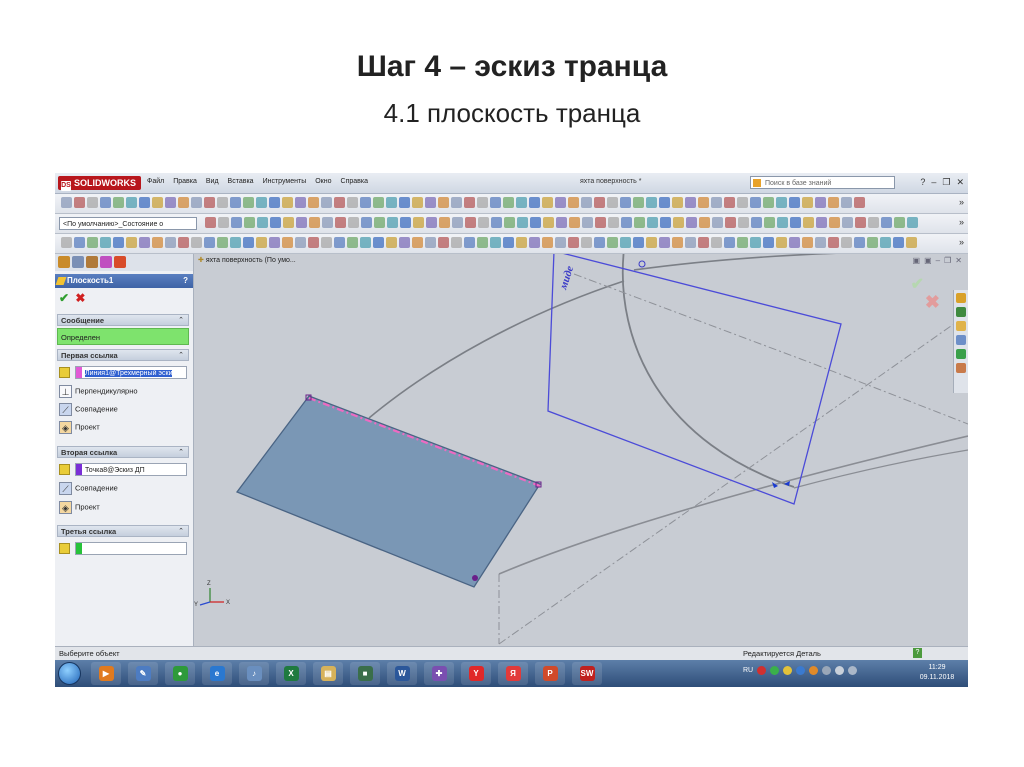 This screenshot has height=767, width=1024. Describe the element at coordinates (123, 320) in the screenshot. I see `message-section-header: Сообщение ⌃` at that location.